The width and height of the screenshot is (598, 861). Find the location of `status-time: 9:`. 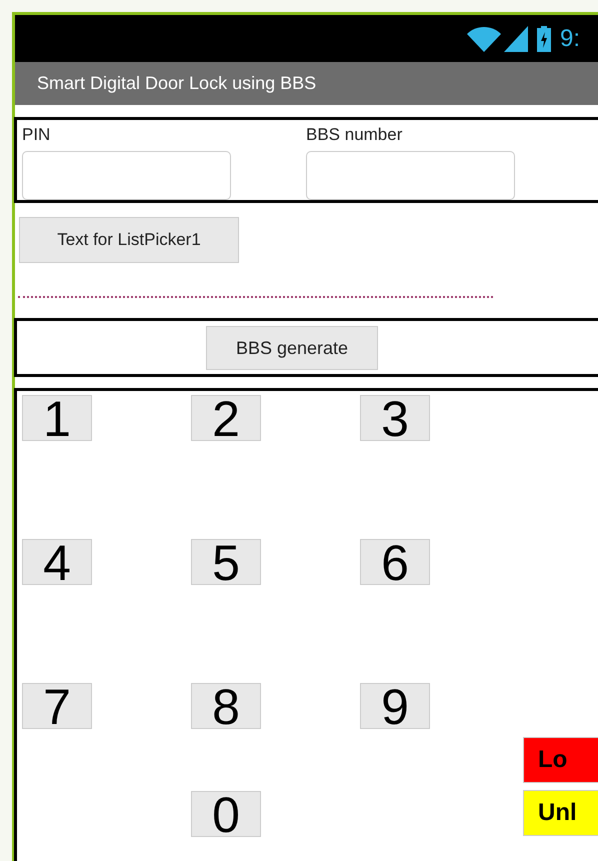

status-time: 9: is located at coordinates (570, 38).